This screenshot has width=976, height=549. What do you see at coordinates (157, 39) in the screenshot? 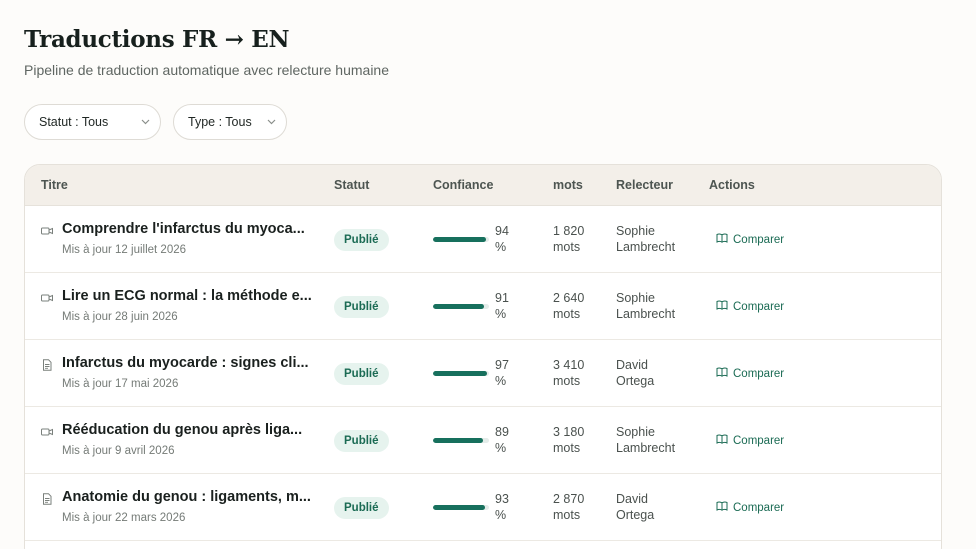
I see `page-title: Traductions FR → EN` at bounding box center [157, 39].